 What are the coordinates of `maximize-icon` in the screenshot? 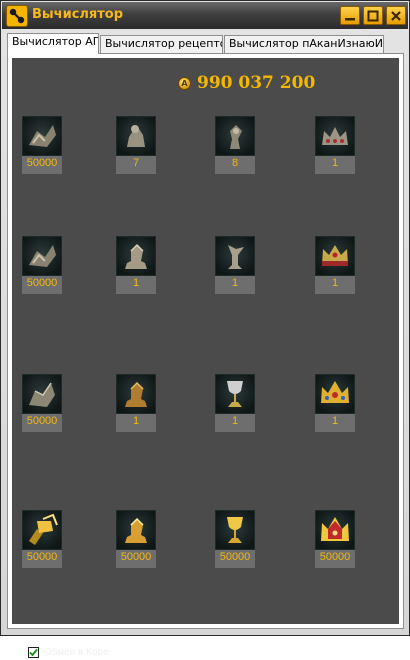 It's located at (373, 16).